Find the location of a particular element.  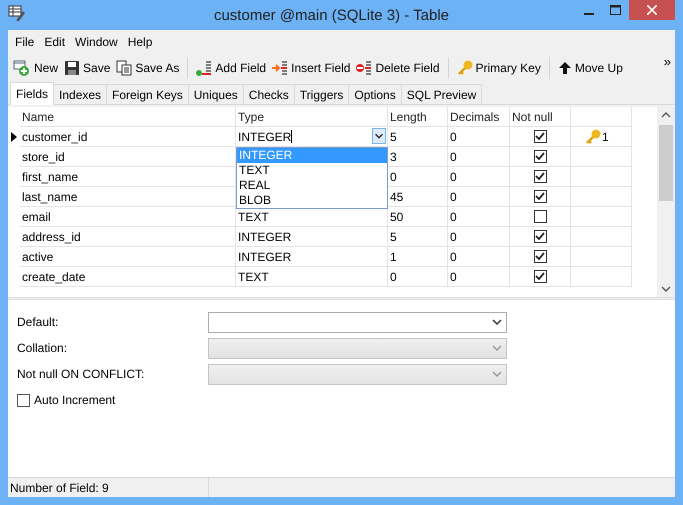

table-cell: create_date is located at coordinates (128, 277).